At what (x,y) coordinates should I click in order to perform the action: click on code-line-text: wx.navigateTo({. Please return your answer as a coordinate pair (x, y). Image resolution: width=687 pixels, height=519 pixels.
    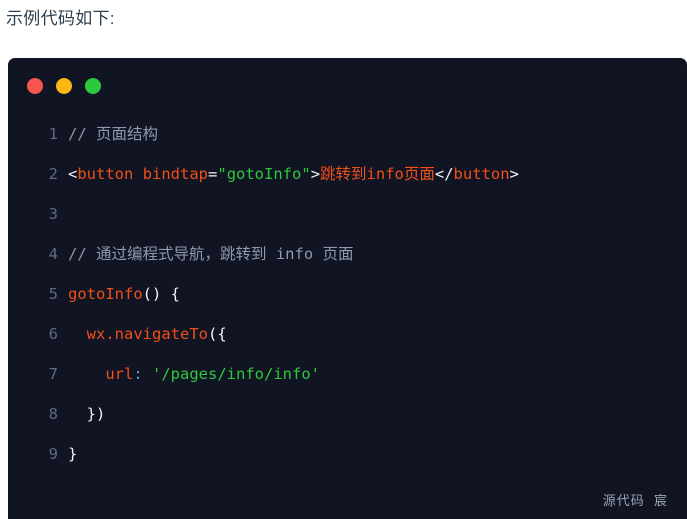
    Looking at the image, I should click on (147, 334).